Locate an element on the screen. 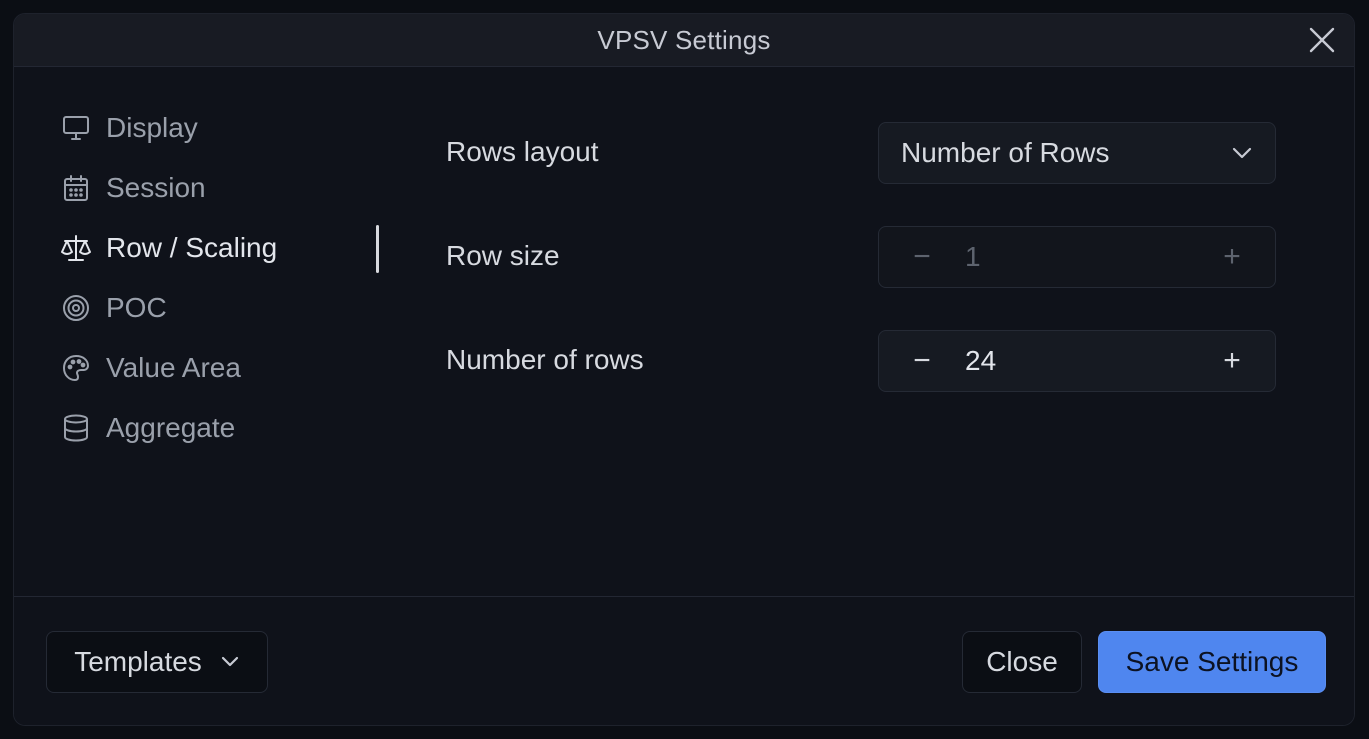  sidebar-item-label: Aggregate is located at coordinates (171, 427).